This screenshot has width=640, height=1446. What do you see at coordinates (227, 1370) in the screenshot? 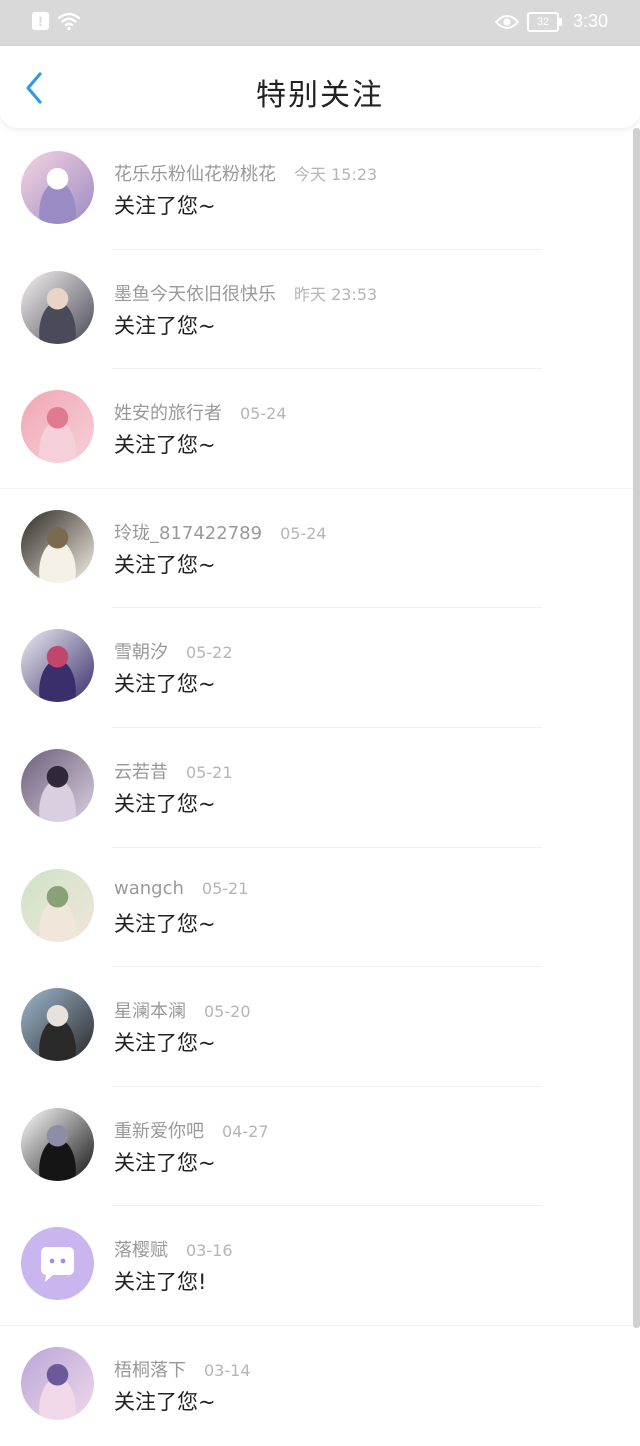
I see `timestamp: 03-14` at bounding box center [227, 1370].